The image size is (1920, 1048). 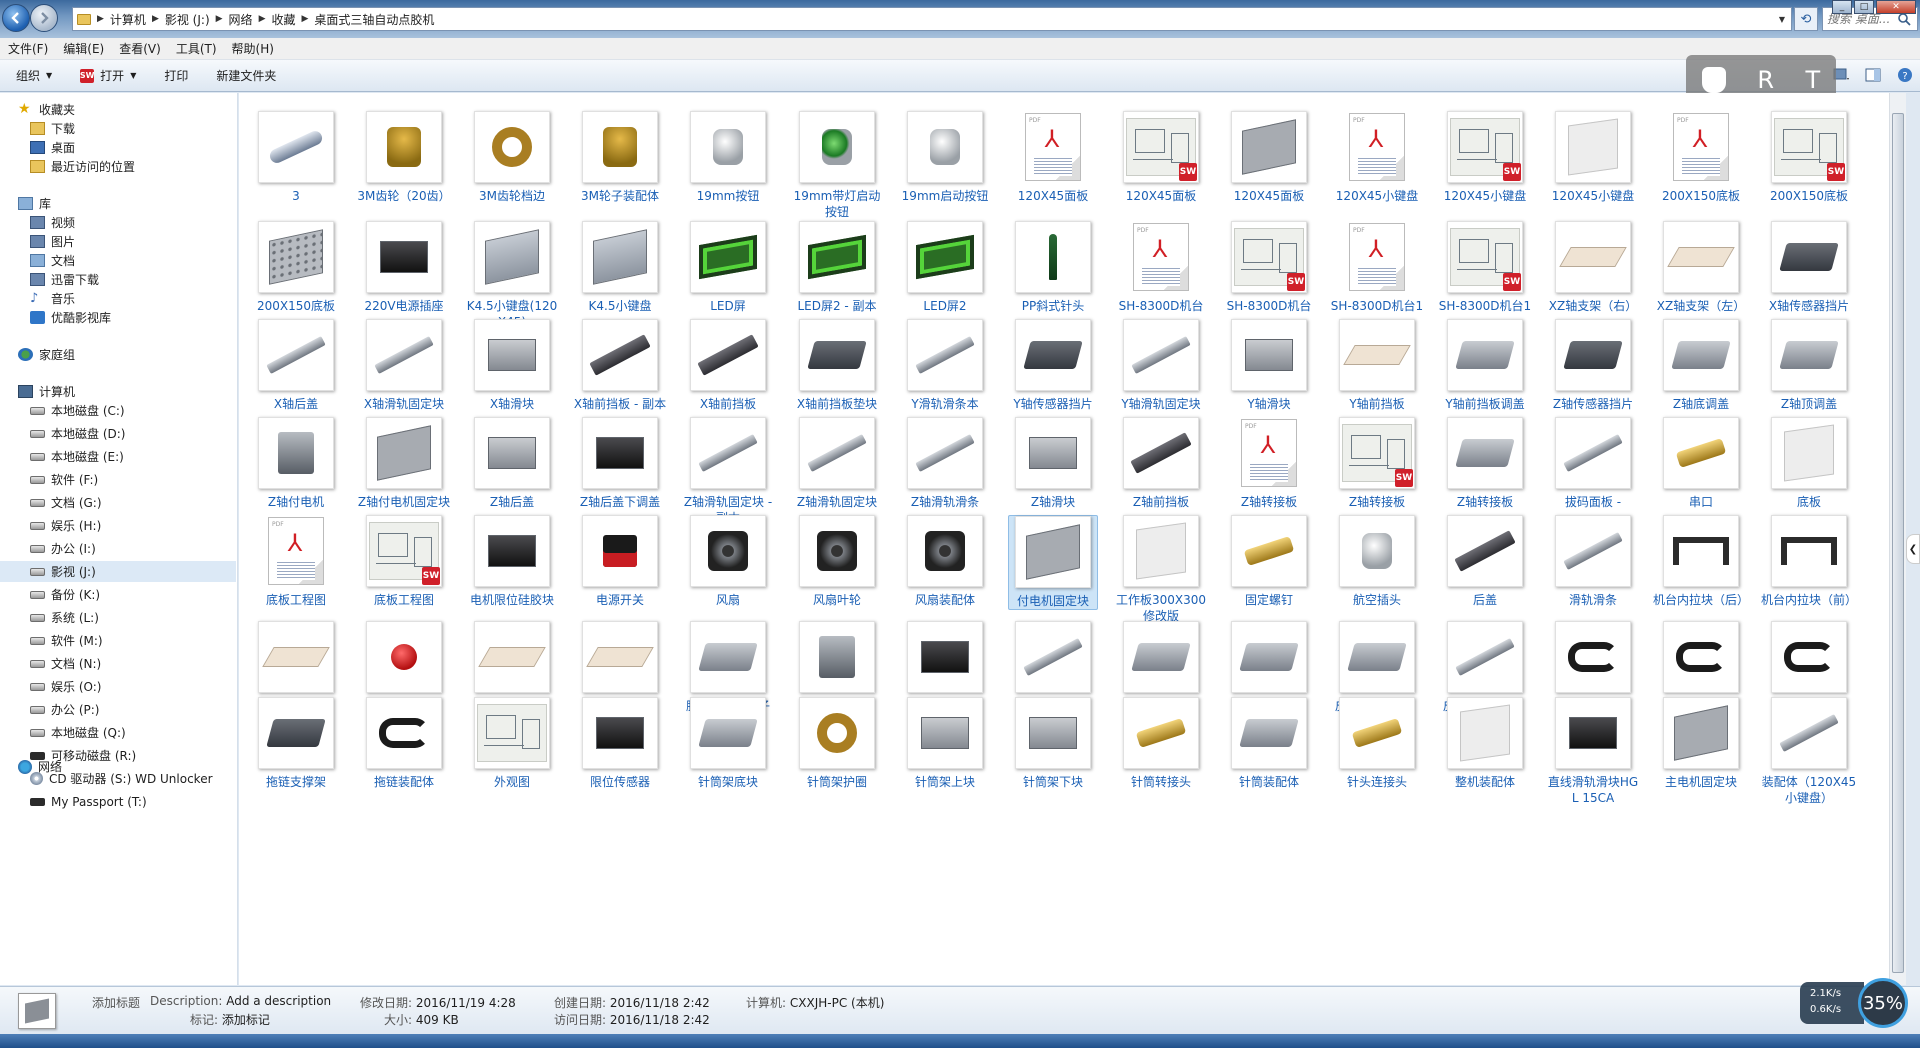 What do you see at coordinates (16, 18) in the screenshot?
I see `back-button` at bounding box center [16, 18].